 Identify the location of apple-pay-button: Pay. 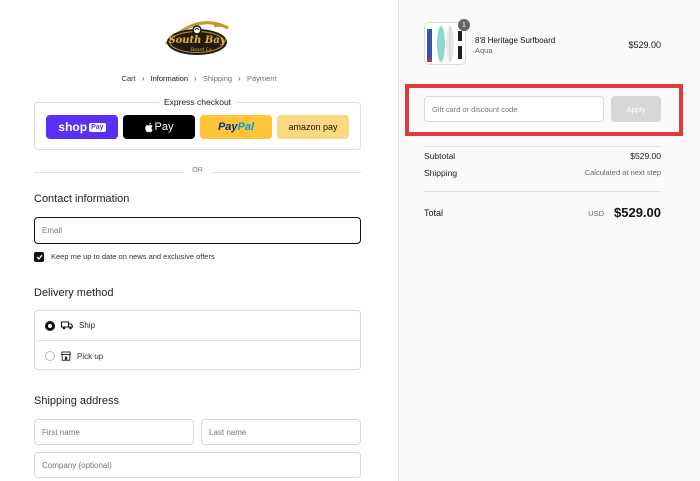
(159, 127).